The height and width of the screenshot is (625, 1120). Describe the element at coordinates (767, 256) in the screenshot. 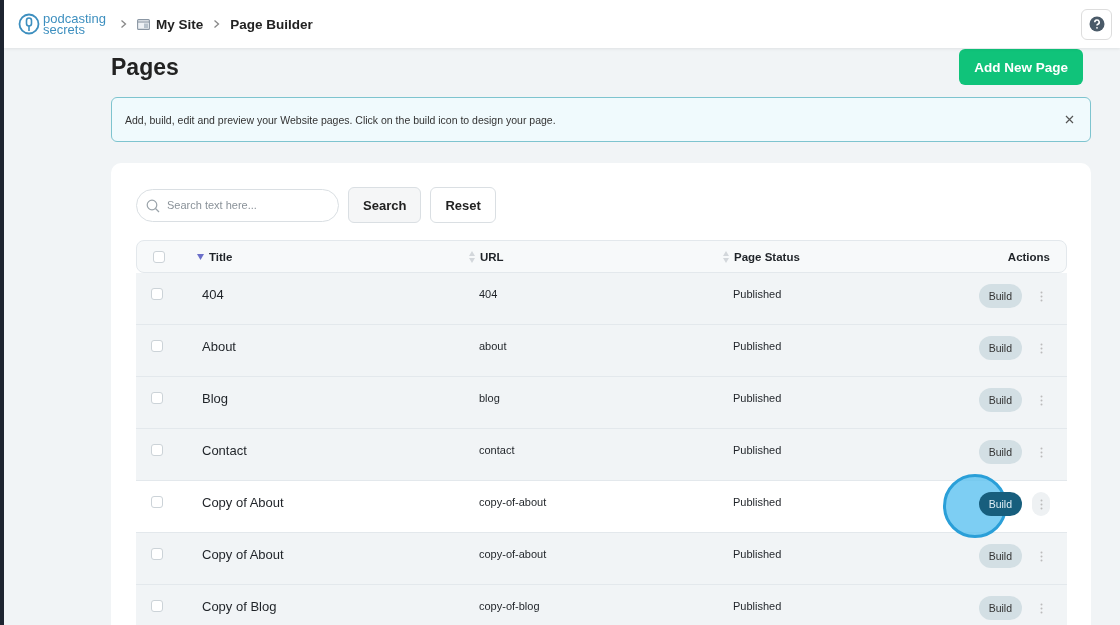

I see `column-header: Page Status` at that location.